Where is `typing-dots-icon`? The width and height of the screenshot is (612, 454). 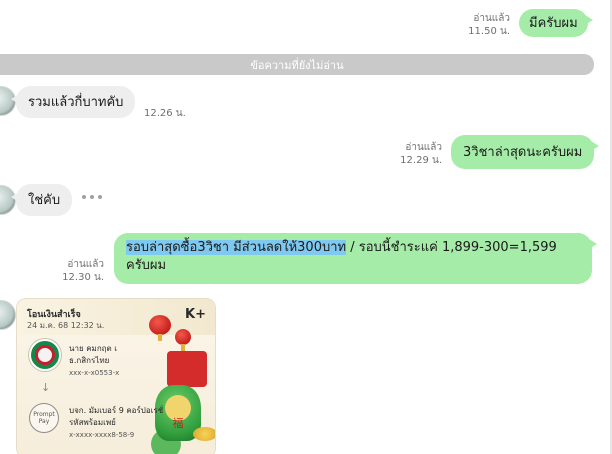 typing-dots-icon is located at coordinates (92, 197).